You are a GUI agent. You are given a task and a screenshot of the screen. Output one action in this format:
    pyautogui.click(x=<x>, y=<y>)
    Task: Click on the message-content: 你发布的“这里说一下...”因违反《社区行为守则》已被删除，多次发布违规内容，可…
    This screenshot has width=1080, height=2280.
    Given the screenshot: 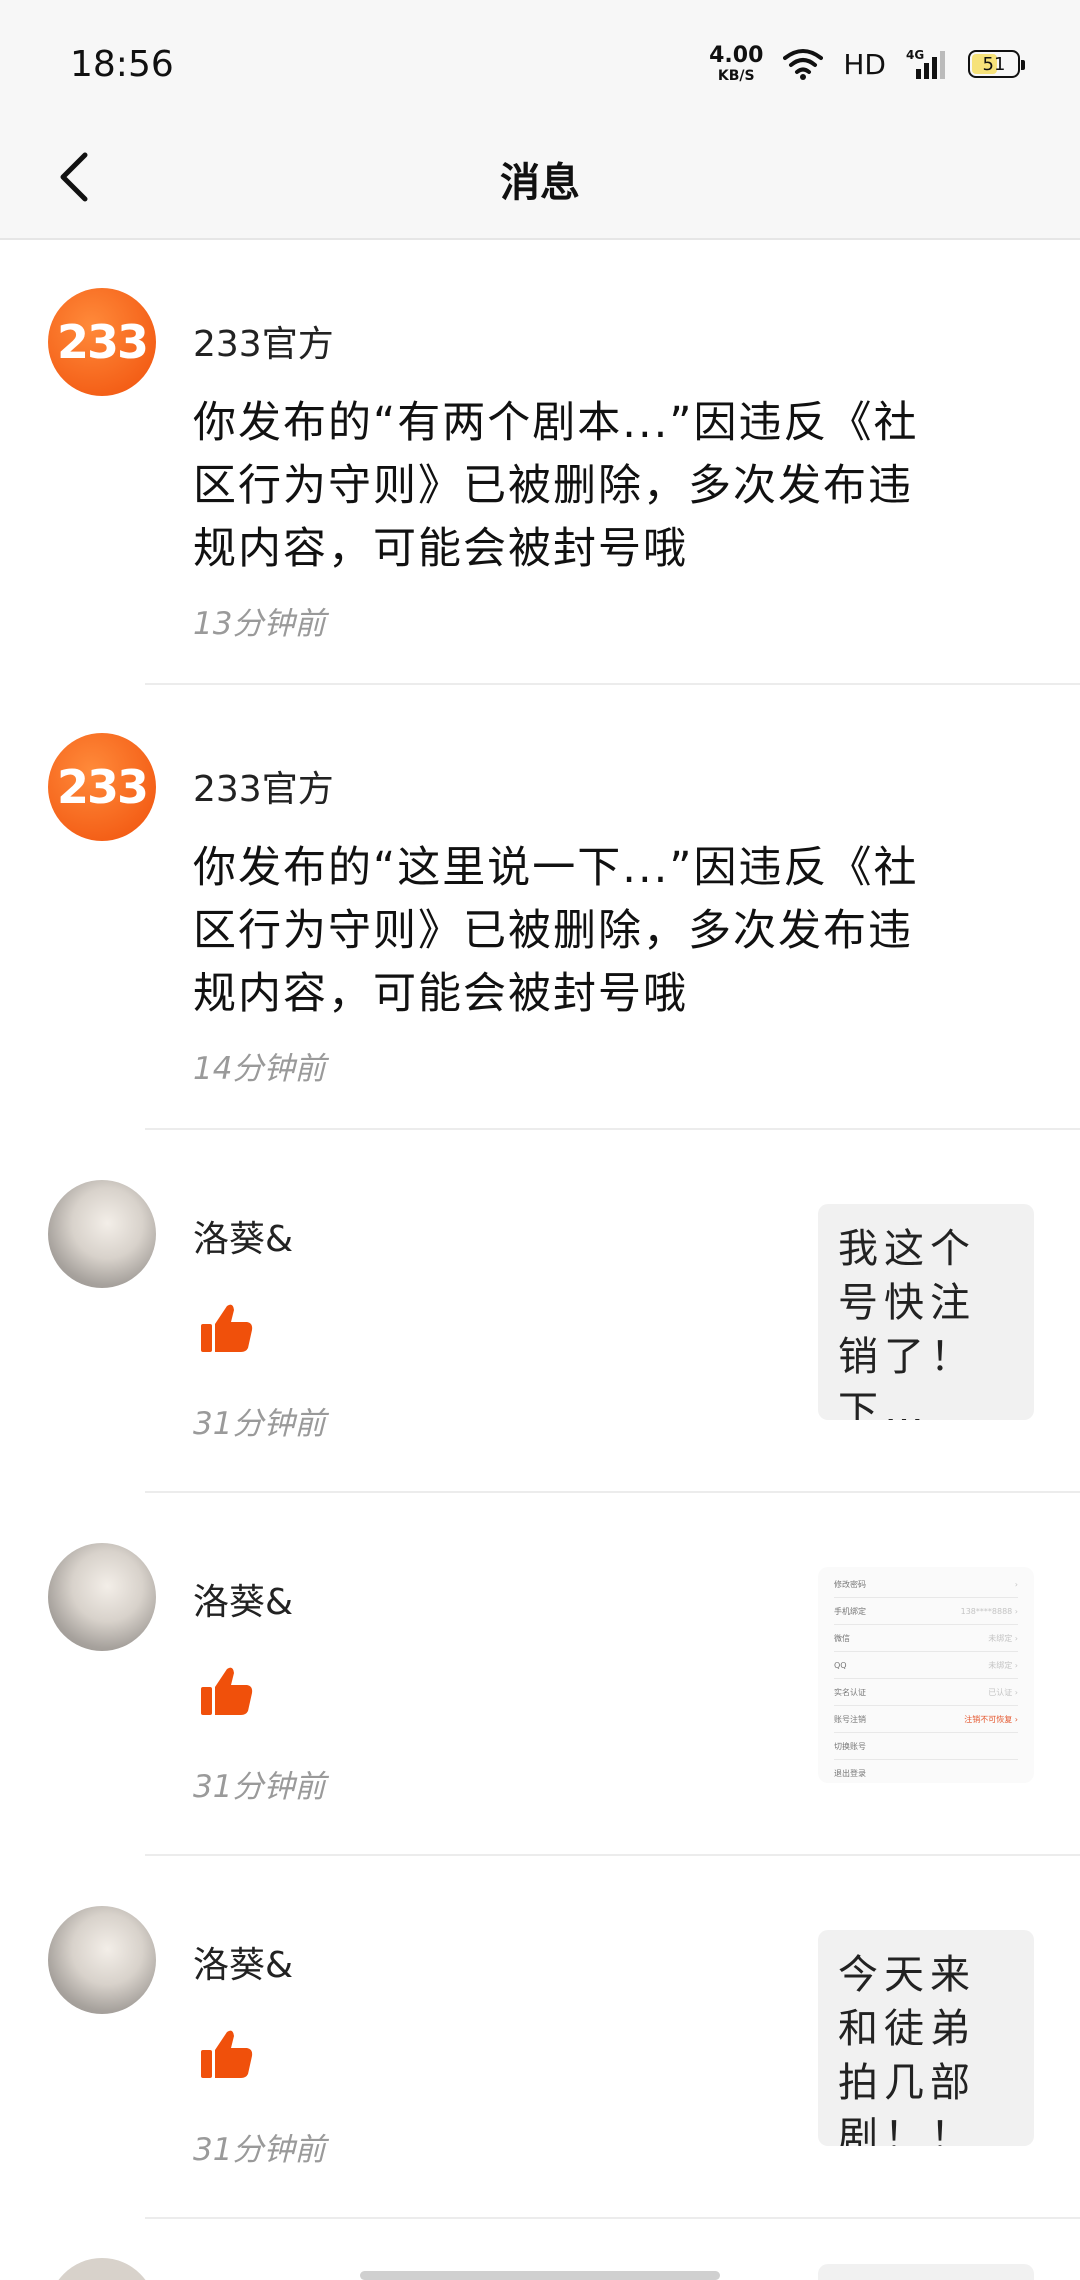 What is the action you would take?
    pyautogui.click(x=556, y=931)
    